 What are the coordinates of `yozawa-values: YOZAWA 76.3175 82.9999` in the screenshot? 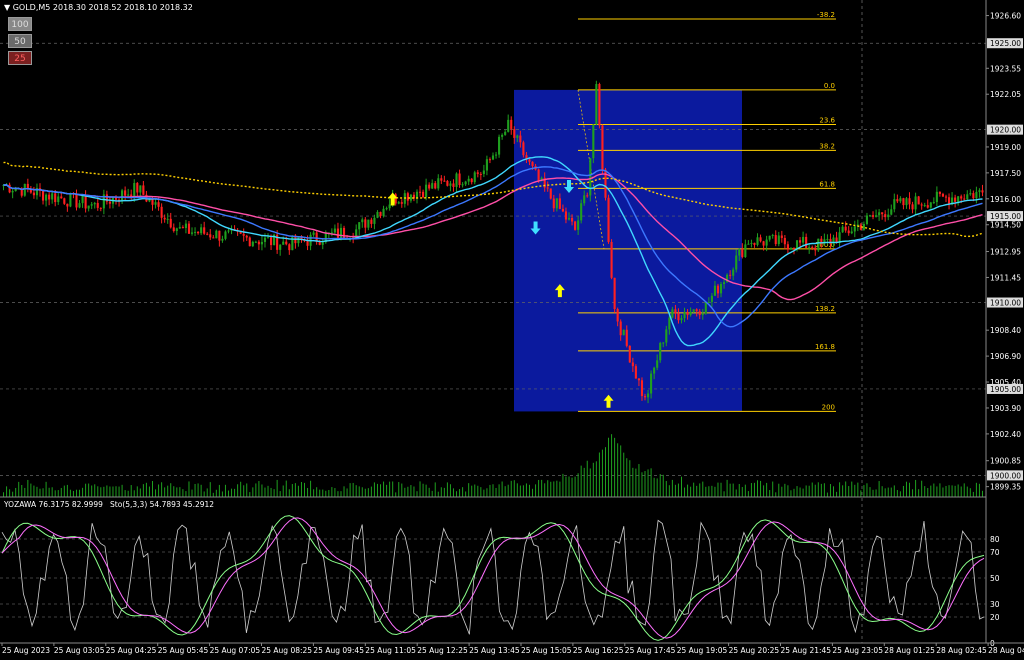 It's located at (53, 504).